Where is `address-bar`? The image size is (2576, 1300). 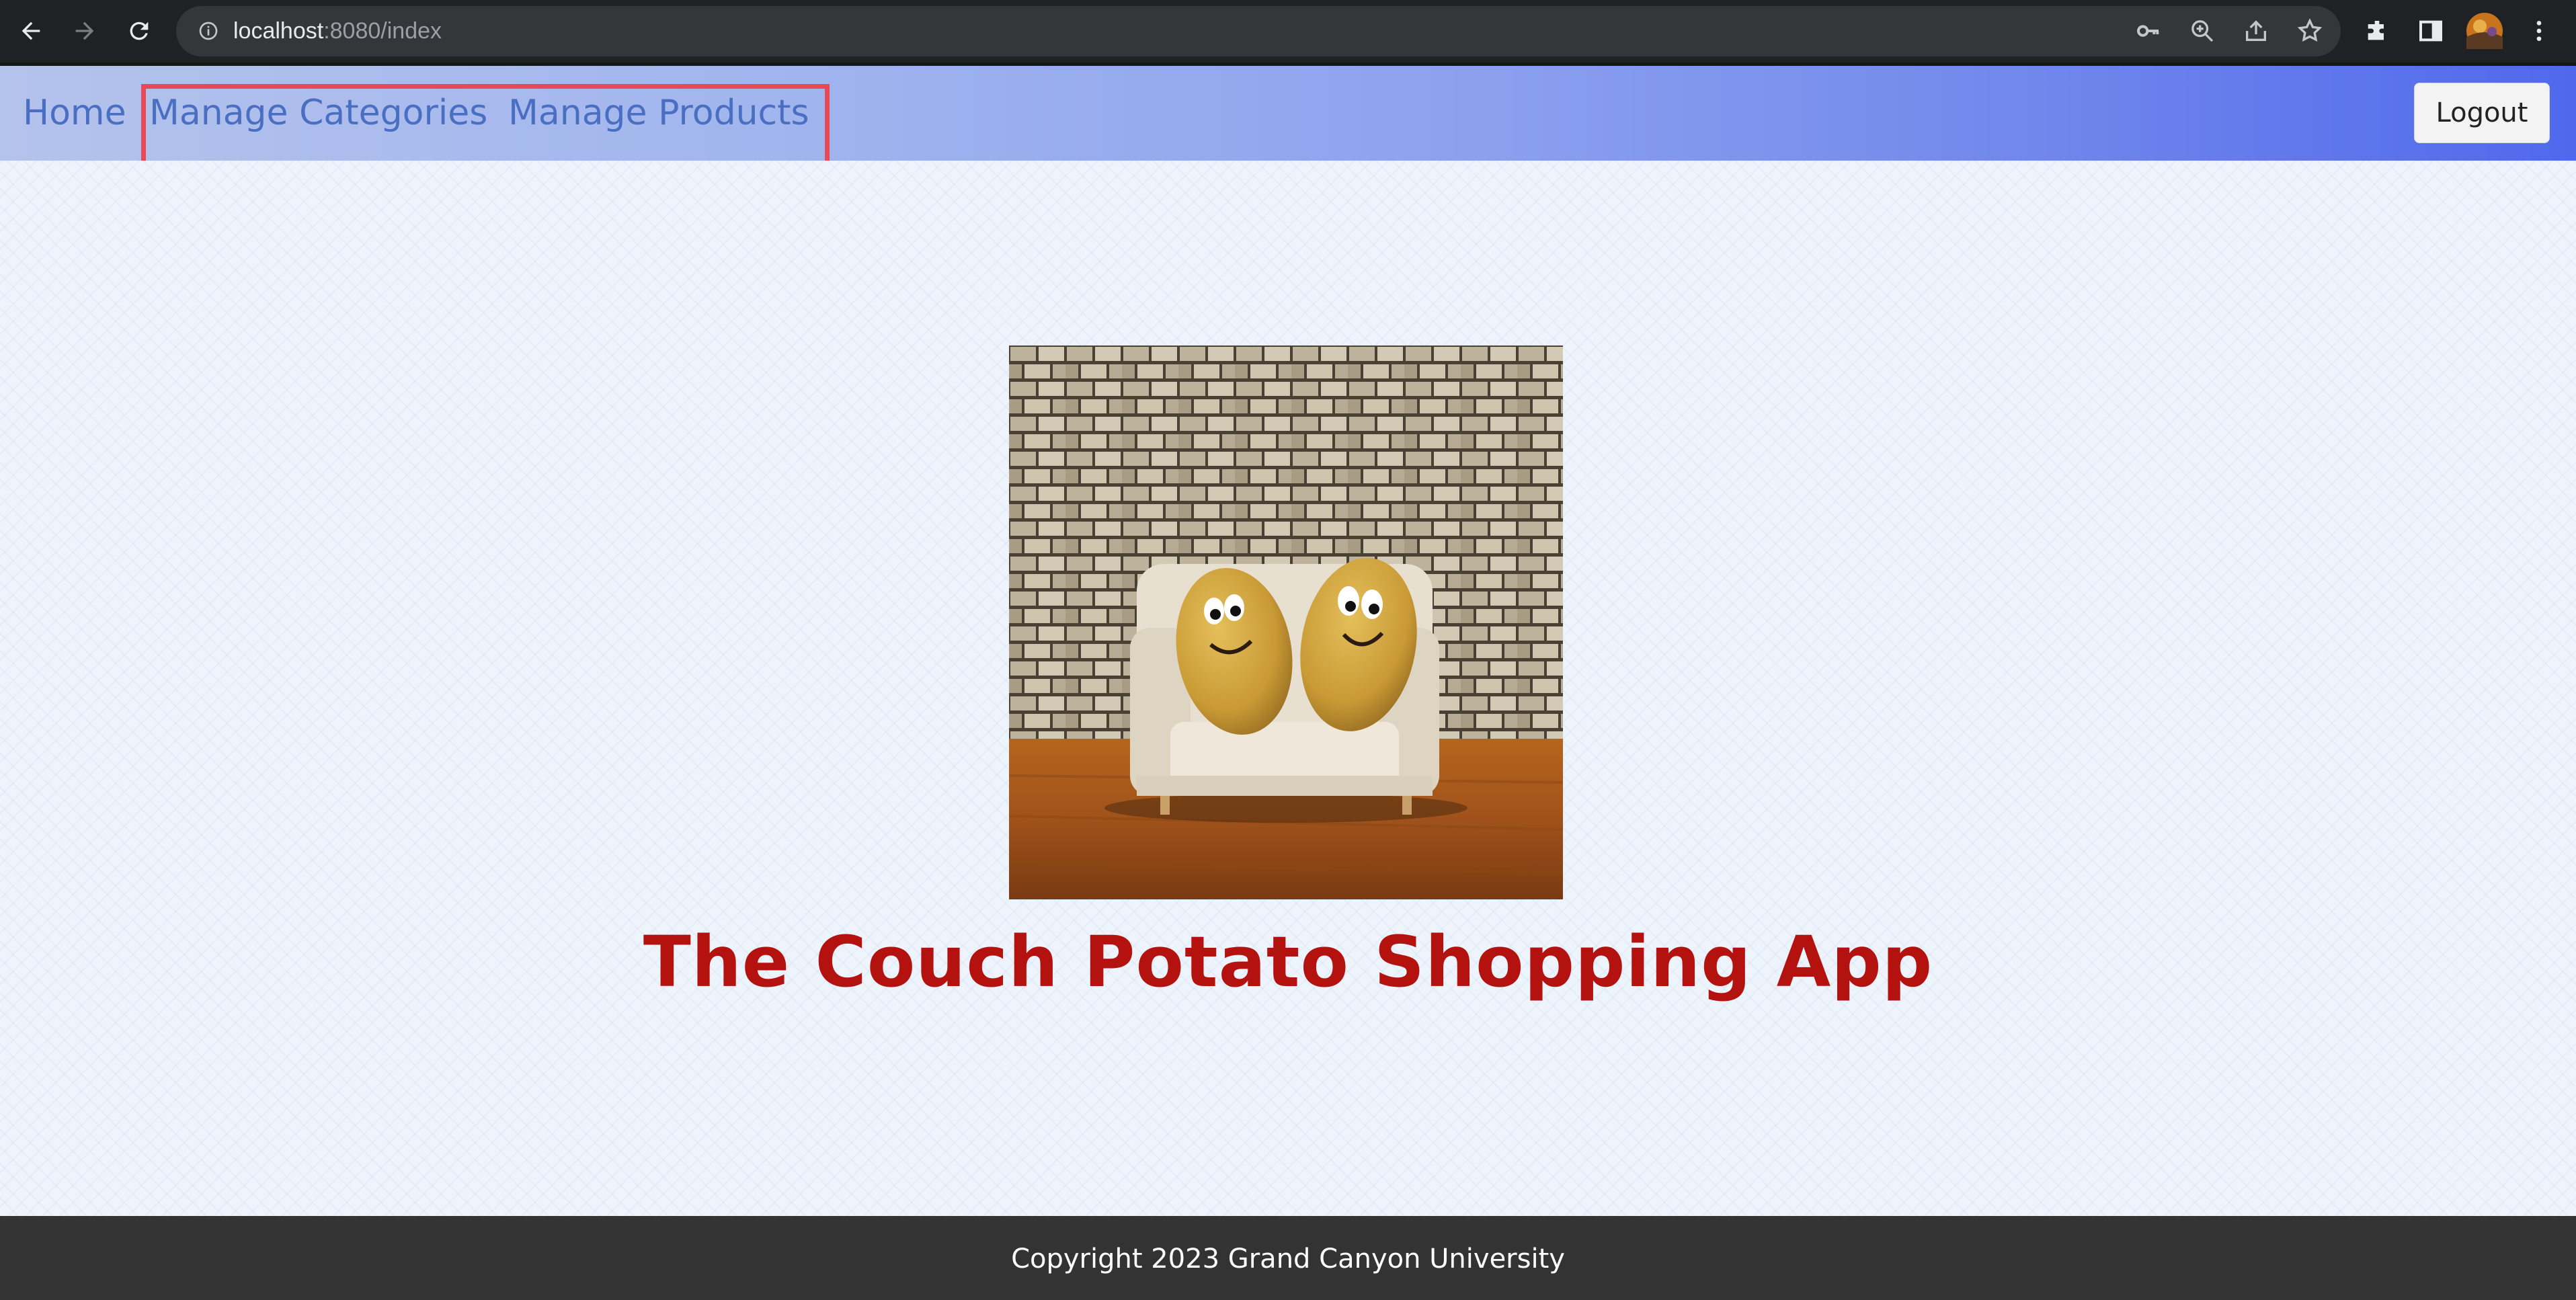 address-bar is located at coordinates (1258, 31).